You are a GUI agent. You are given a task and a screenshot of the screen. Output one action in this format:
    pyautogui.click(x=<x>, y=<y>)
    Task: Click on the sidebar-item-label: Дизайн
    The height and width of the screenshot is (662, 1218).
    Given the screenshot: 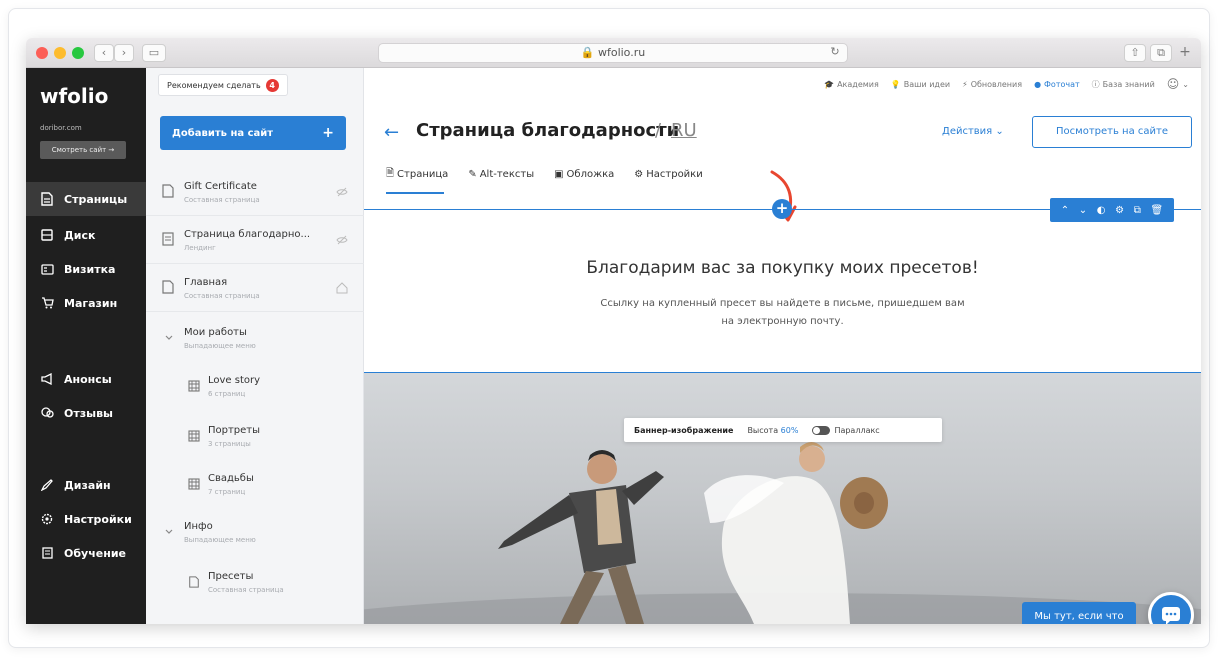 What is the action you would take?
    pyautogui.click(x=87, y=485)
    